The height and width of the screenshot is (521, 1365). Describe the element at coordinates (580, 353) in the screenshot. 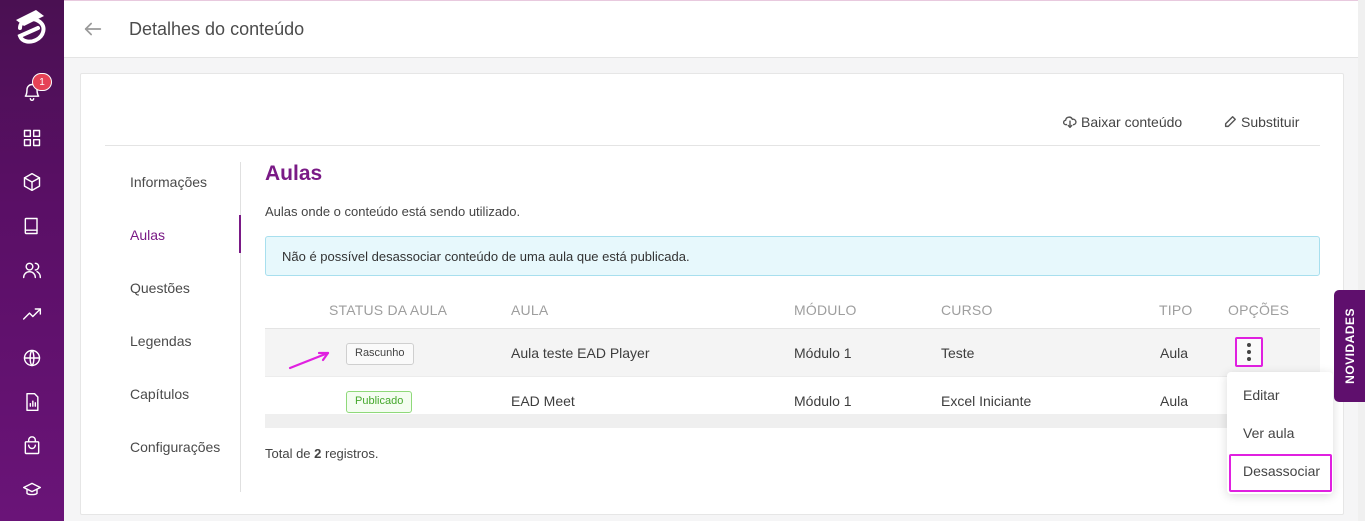

I see `lesson-name: Aula teste EAD Player` at that location.